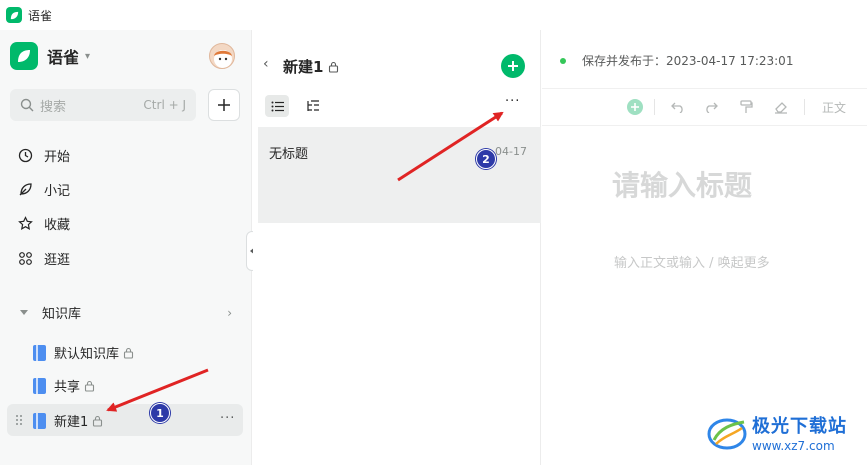 Image resolution: width=867 pixels, height=465 pixels. I want to click on watermark-url: www.xz7.com, so click(793, 446).